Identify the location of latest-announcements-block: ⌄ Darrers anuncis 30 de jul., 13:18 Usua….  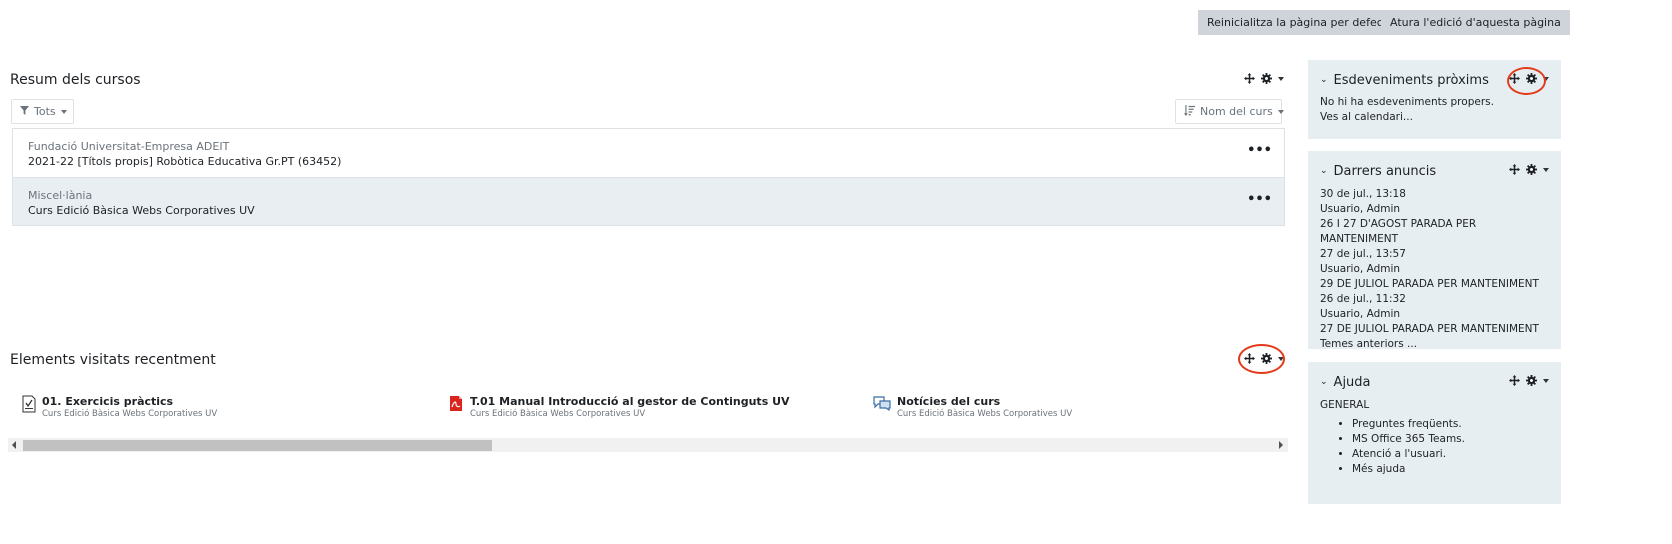
(1434, 251).